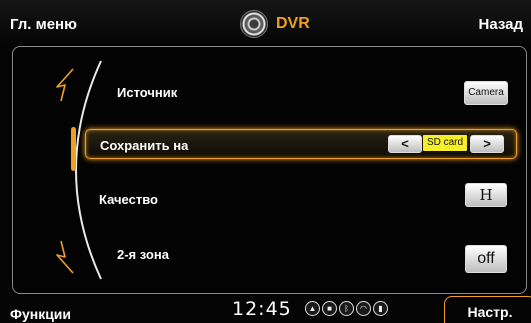 The height and width of the screenshot is (323, 531). I want to click on main-menu-button: Гл. меню, so click(43, 24).